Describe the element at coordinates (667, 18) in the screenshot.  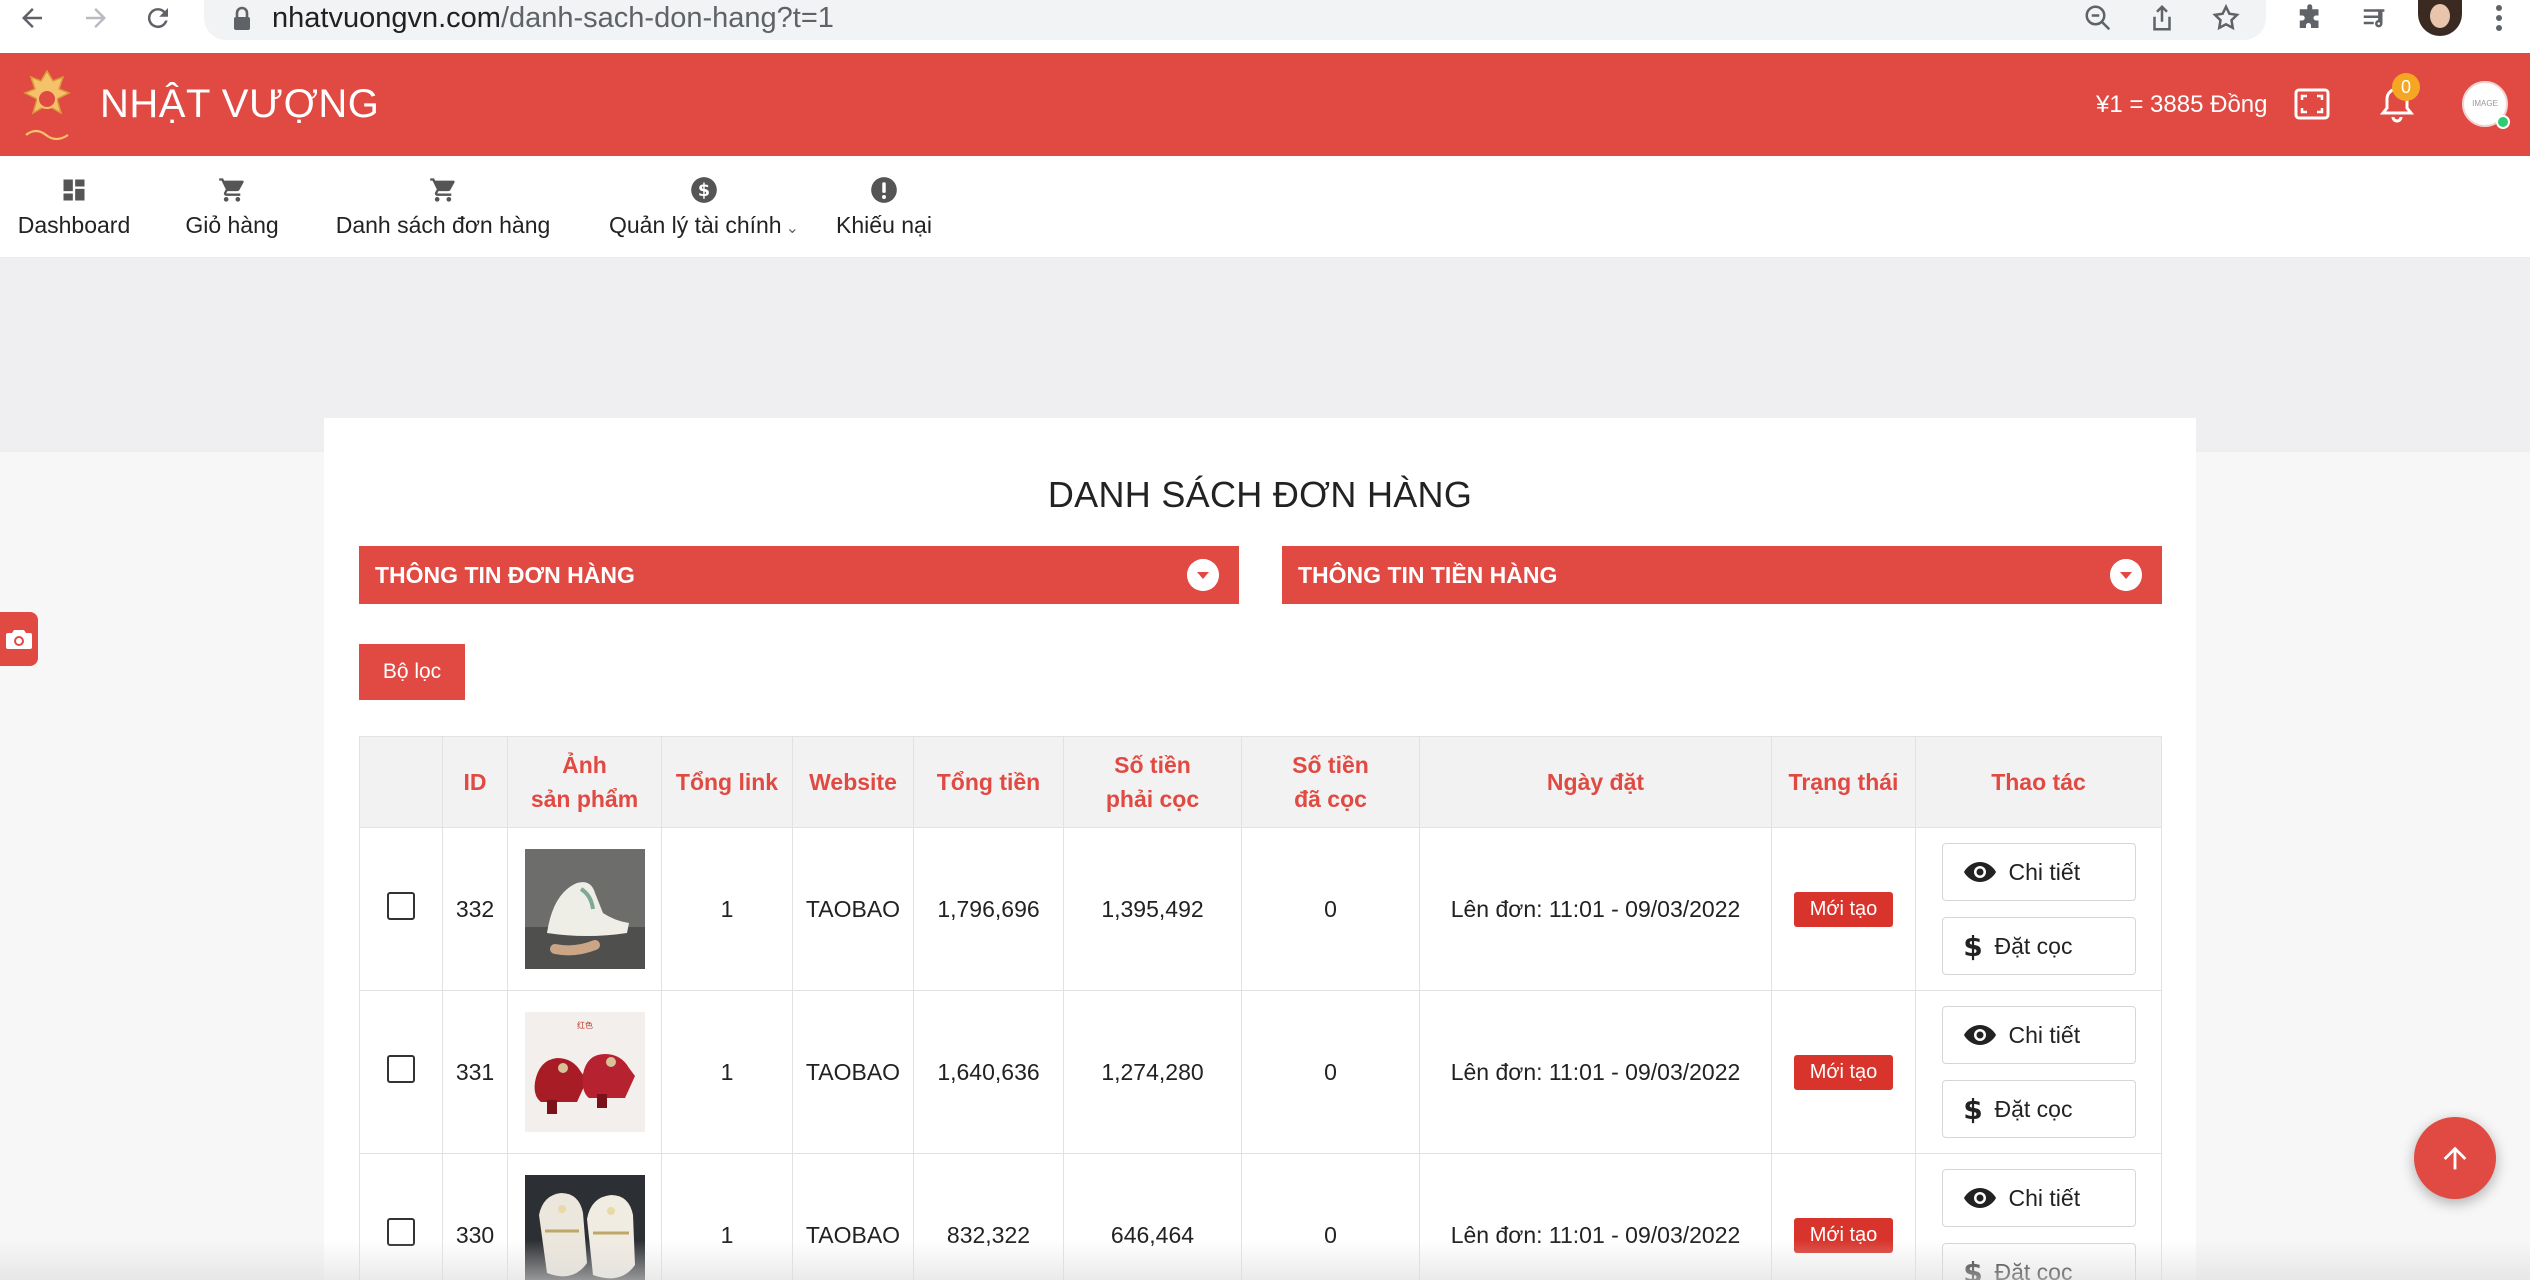
I see `url-path: /danh-sach-don-hang?t=1` at that location.